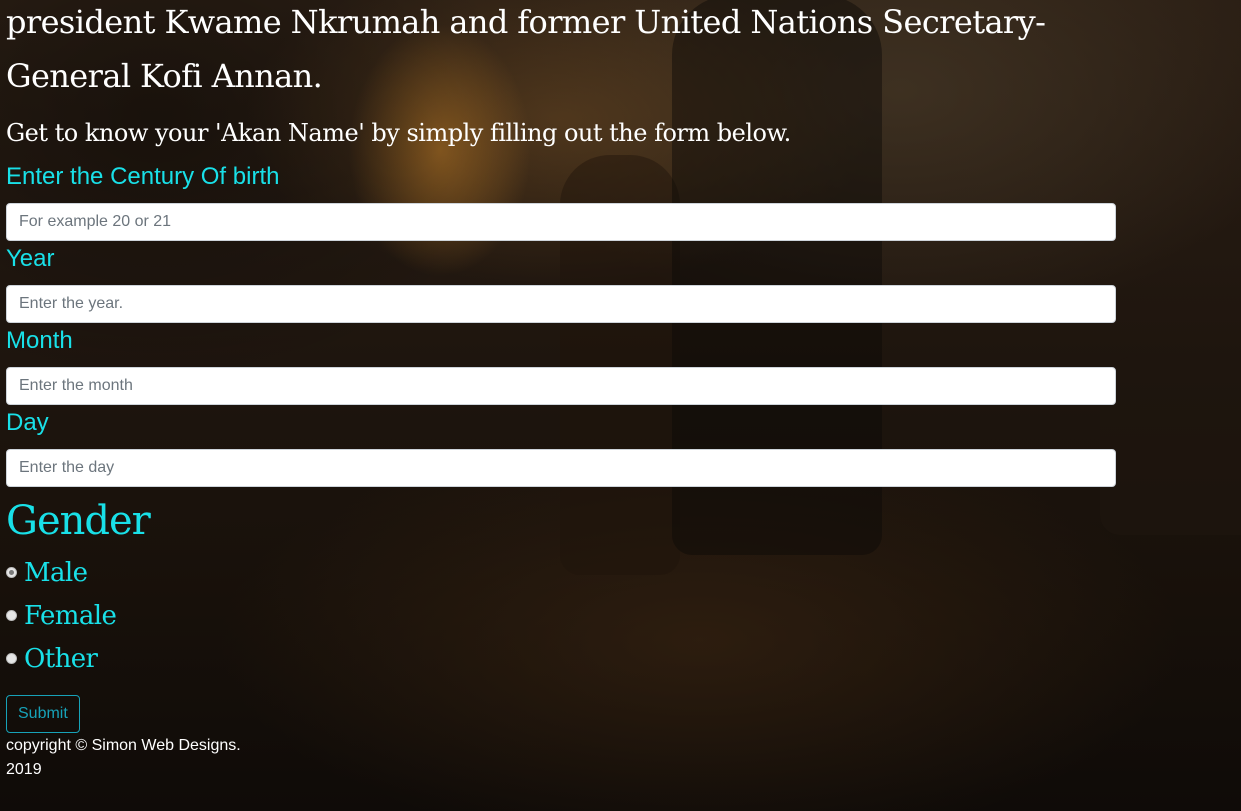  Describe the element at coordinates (78, 521) in the screenshot. I see `gender-heading: Gender` at that location.